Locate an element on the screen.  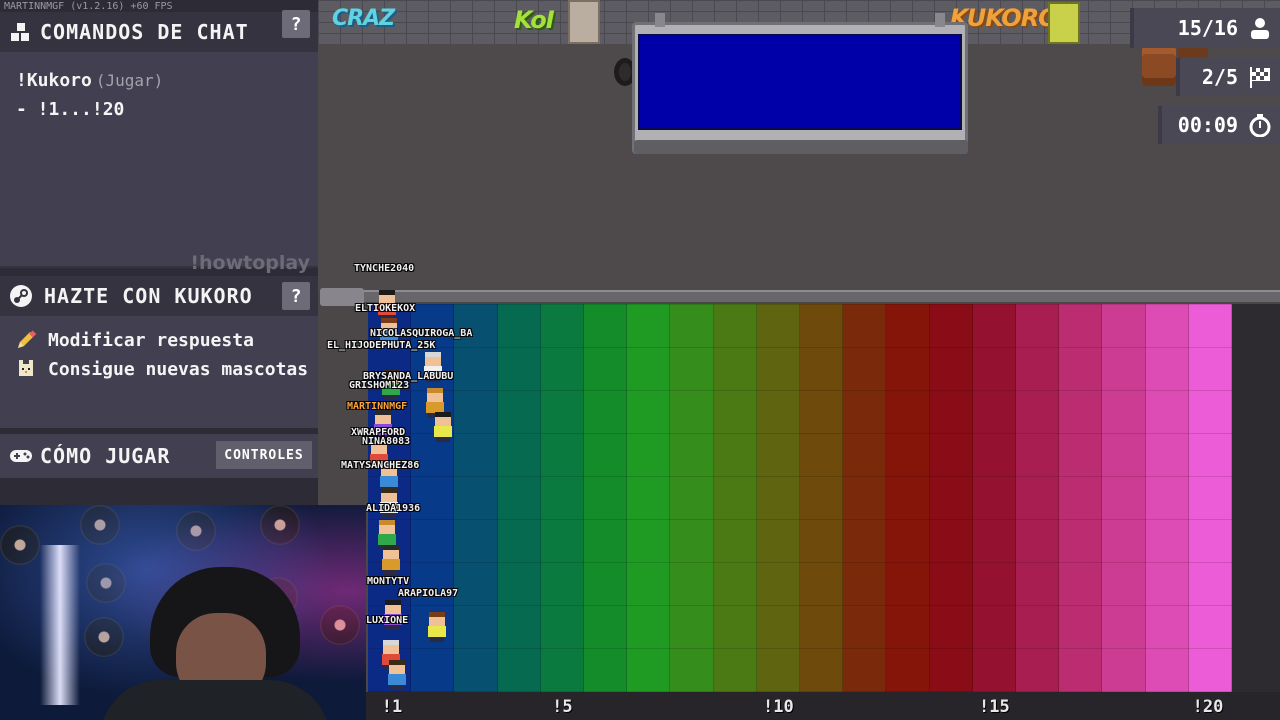
feature-label: Consigue nuevas mascotas is located at coordinates (178, 369).